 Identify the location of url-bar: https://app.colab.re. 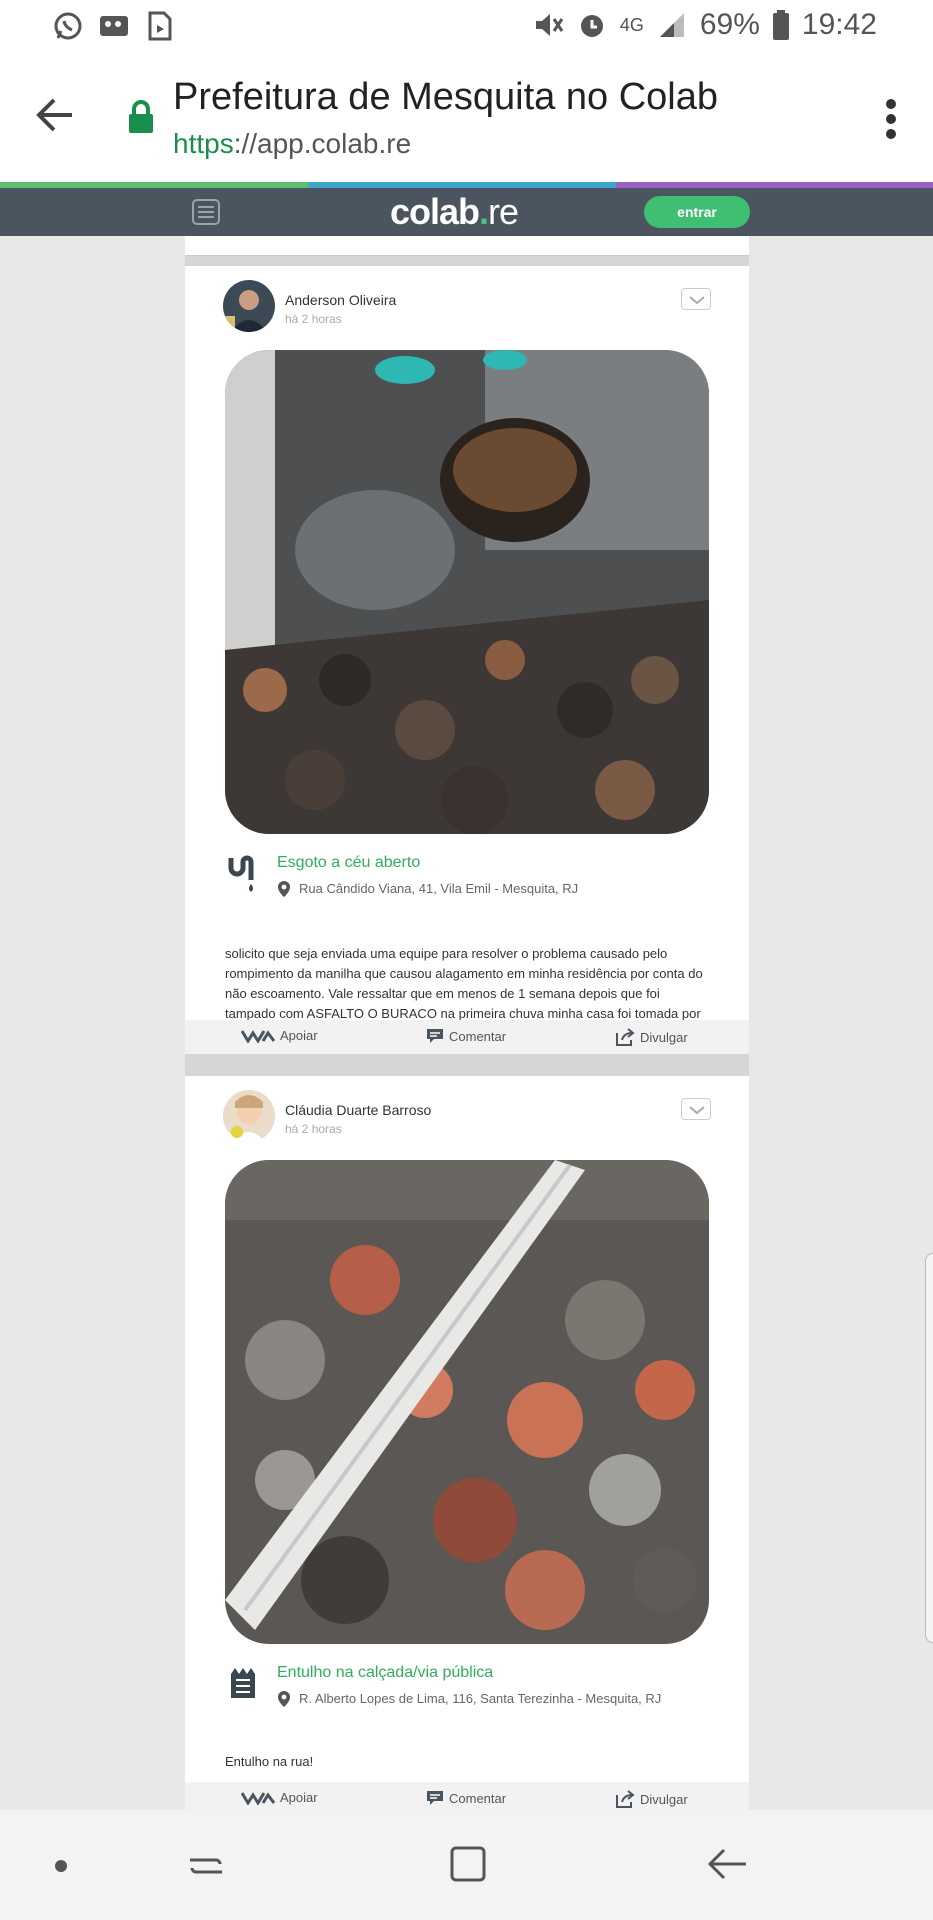
(292, 144).